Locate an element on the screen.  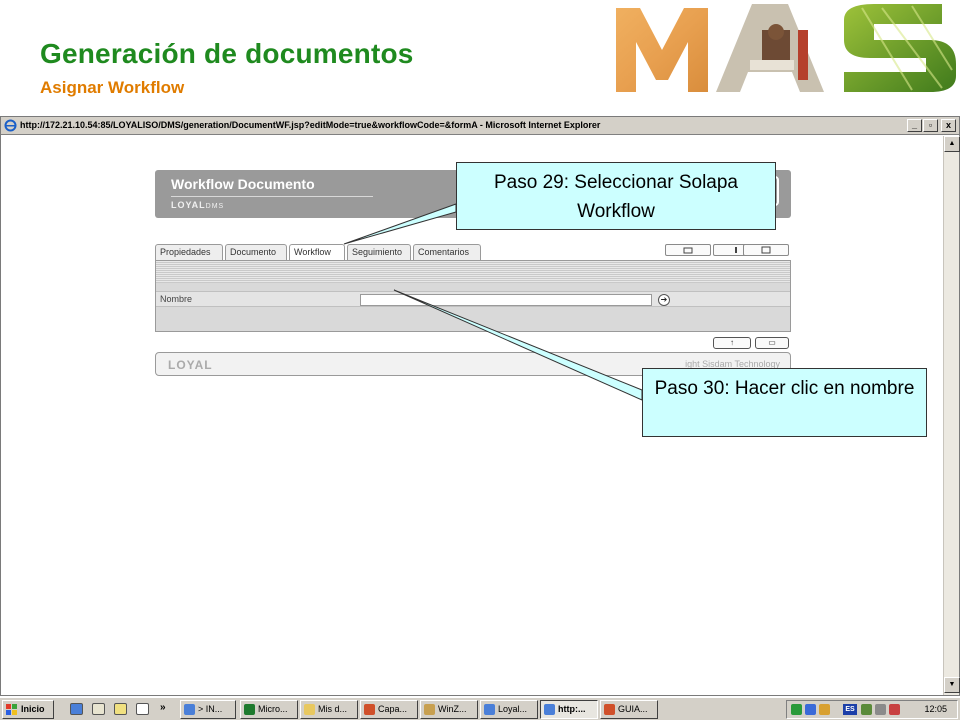
loyal-dms-logo: LOYALDMS is located at coordinates (197, 205).